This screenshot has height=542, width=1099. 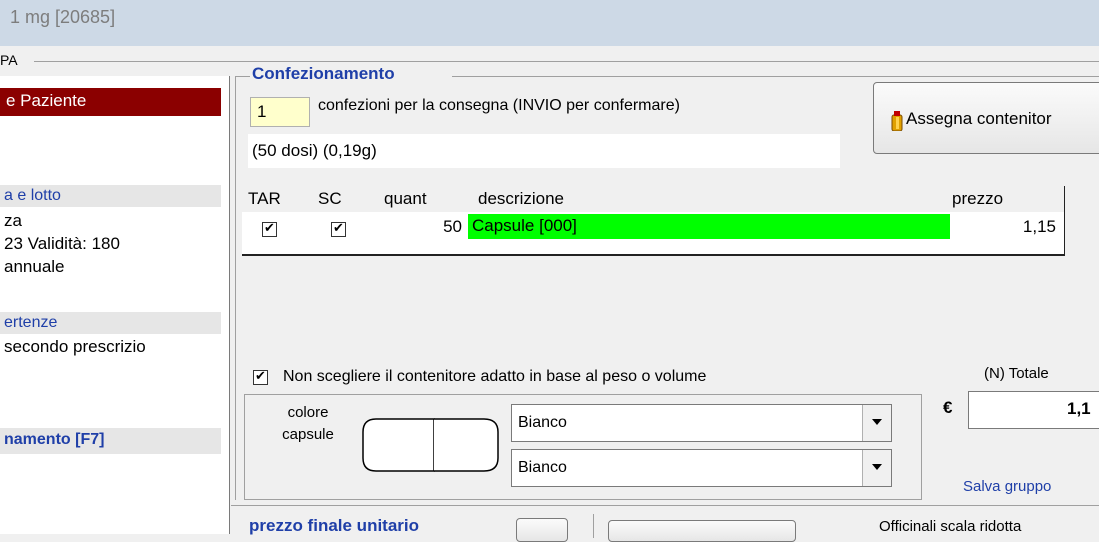 I want to click on totale-value: 1,1, so click(x=1079, y=408).